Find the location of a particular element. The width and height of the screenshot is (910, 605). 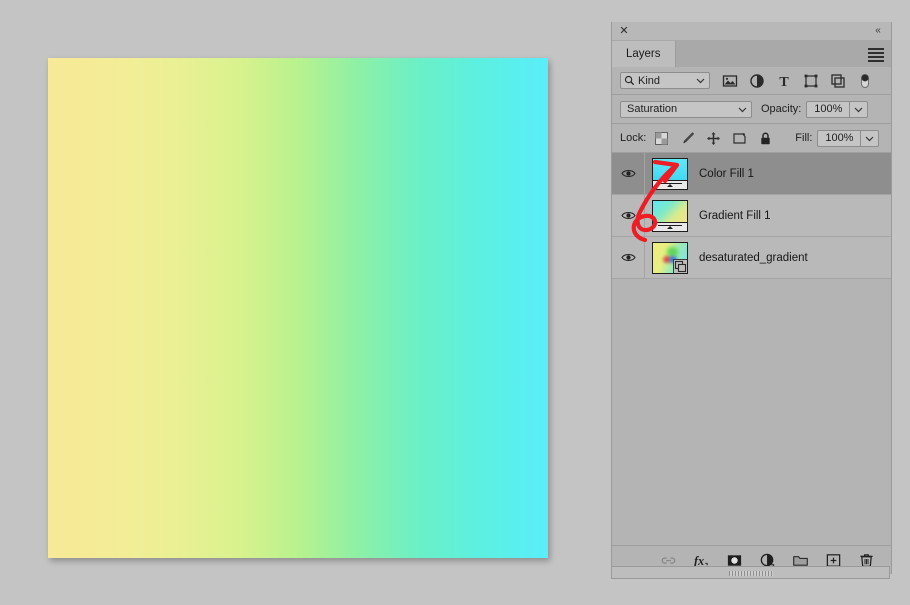

fill-stepper is located at coordinates (869, 138).